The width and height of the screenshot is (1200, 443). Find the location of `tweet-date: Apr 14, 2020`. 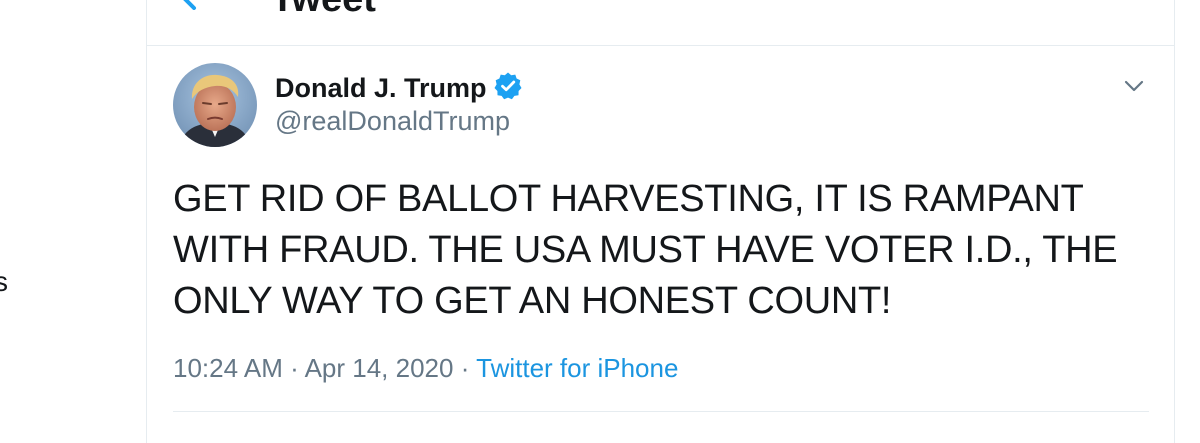

tweet-date: Apr 14, 2020 is located at coordinates (379, 368).